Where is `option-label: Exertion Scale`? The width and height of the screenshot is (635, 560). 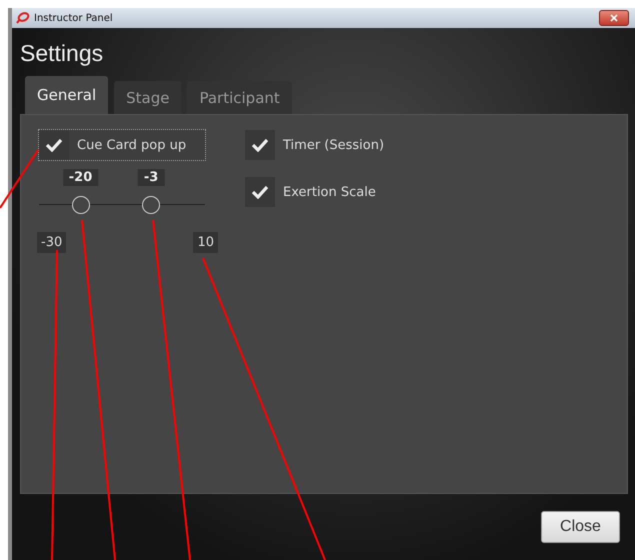 option-label: Exertion Scale is located at coordinates (329, 192).